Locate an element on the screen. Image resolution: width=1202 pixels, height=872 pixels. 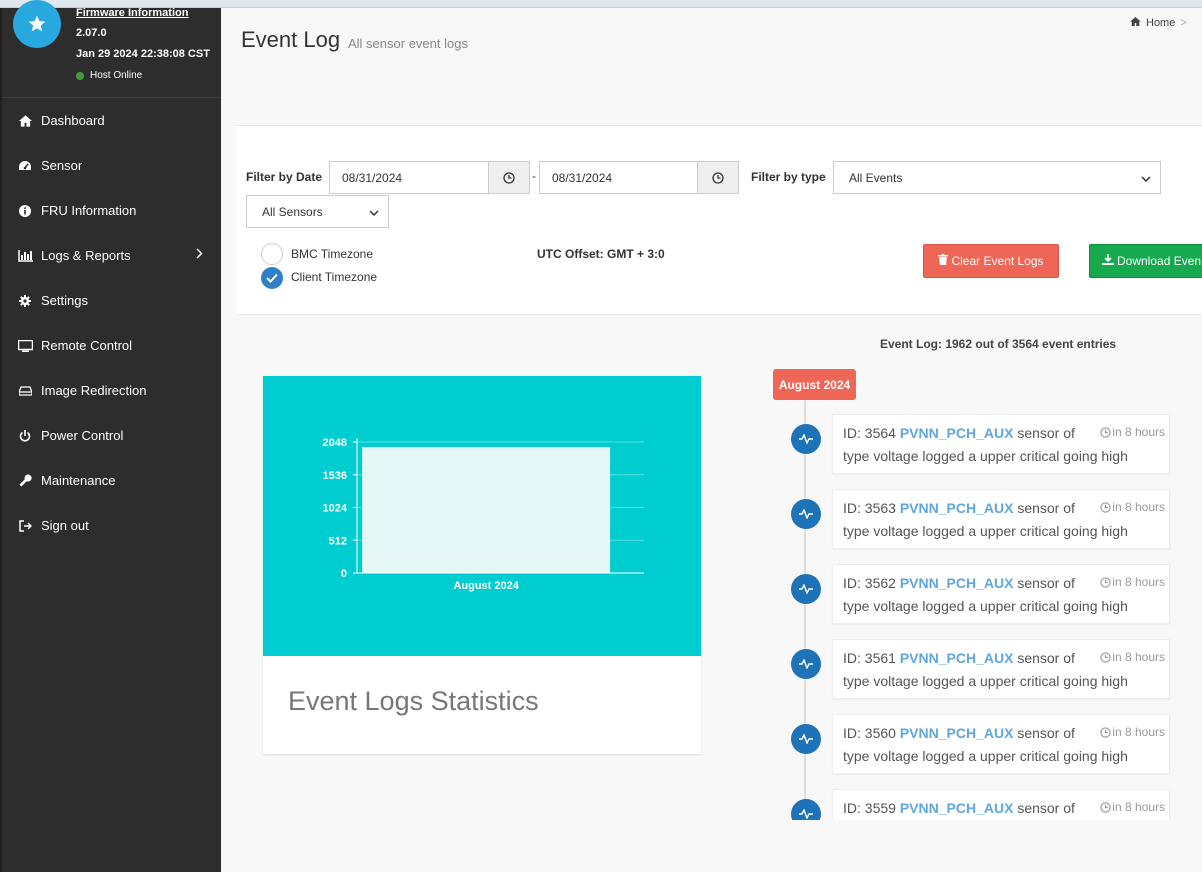
sidebar-item-sensor: Sensor is located at coordinates (111, 165).